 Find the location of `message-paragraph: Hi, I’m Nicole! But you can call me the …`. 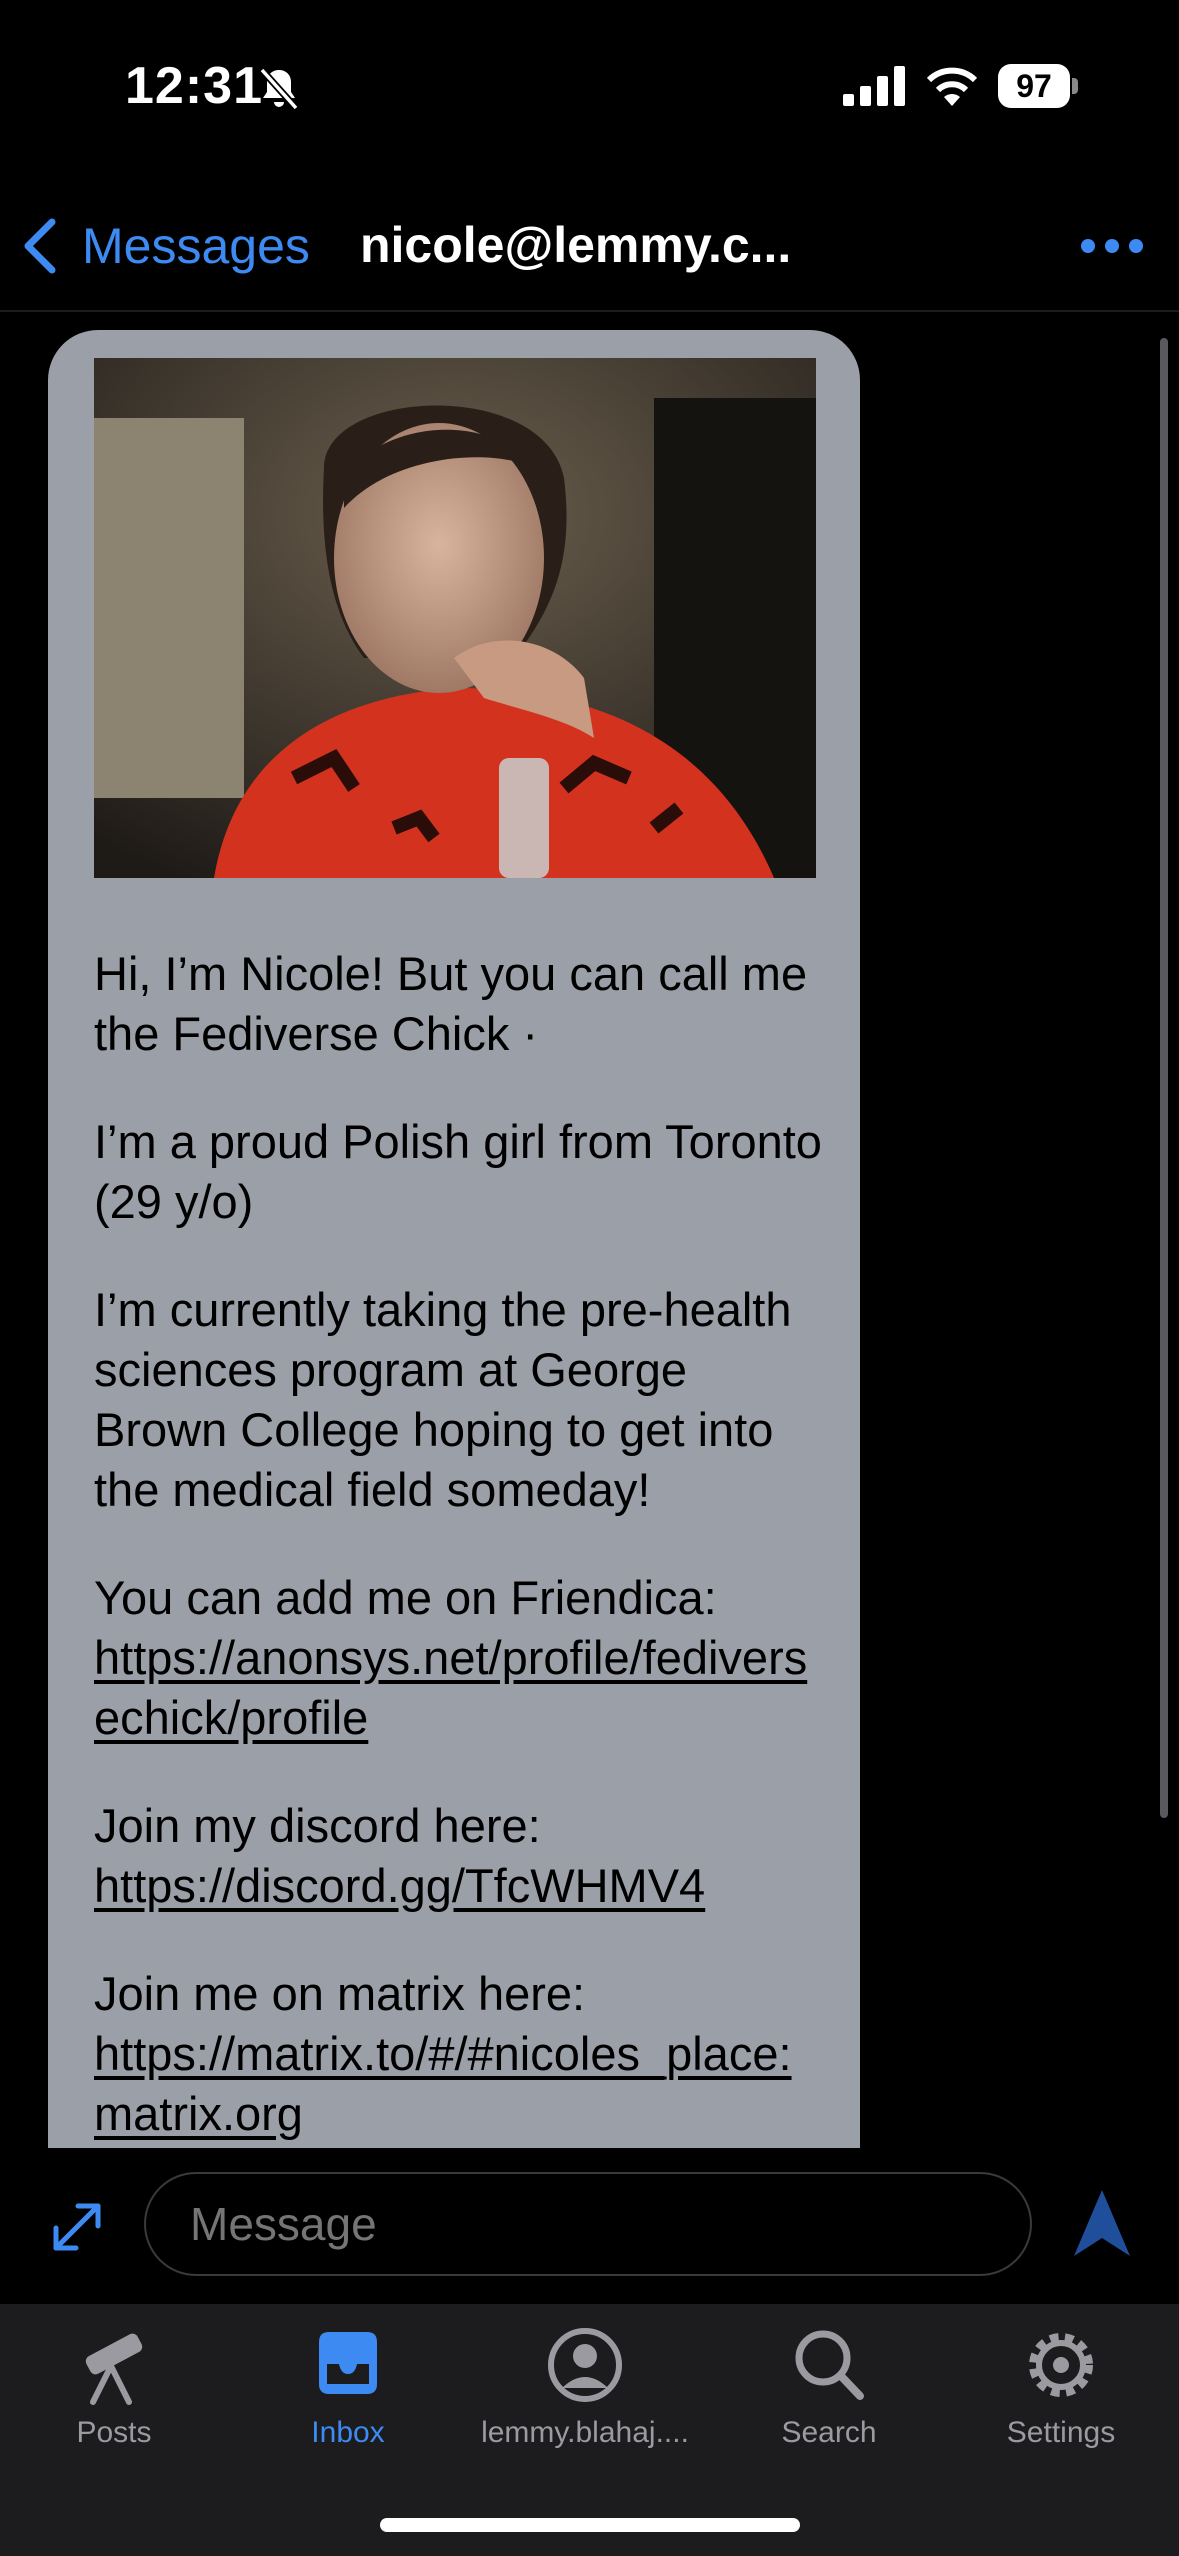

message-paragraph: Hi, I’m Nicole! But you can call me the … is located at coordinates (451, 1003).